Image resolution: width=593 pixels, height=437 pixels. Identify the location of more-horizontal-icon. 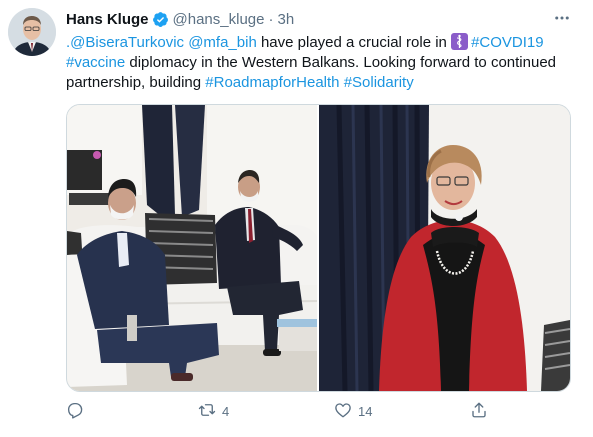
(562, 18).